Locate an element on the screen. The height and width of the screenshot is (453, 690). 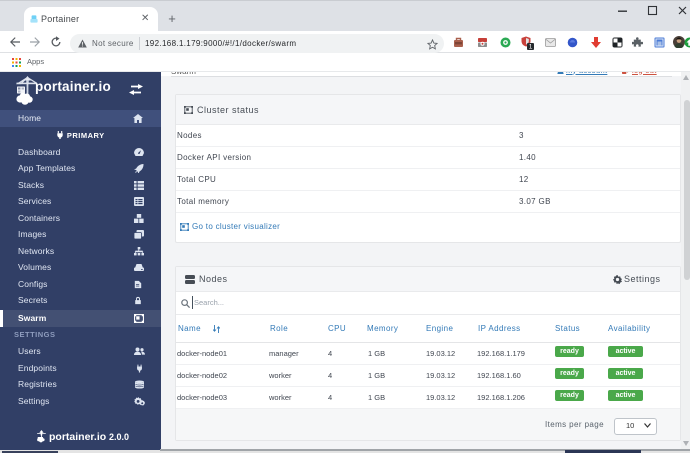
svg-text: 1 is located at coordinates (531, 47).